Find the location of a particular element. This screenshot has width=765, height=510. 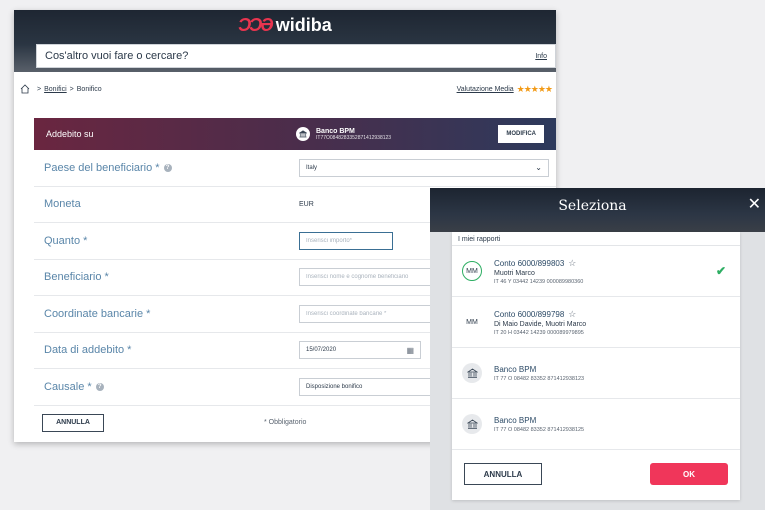

modify-button: MODIFICA is located at coordinates (521, 134).